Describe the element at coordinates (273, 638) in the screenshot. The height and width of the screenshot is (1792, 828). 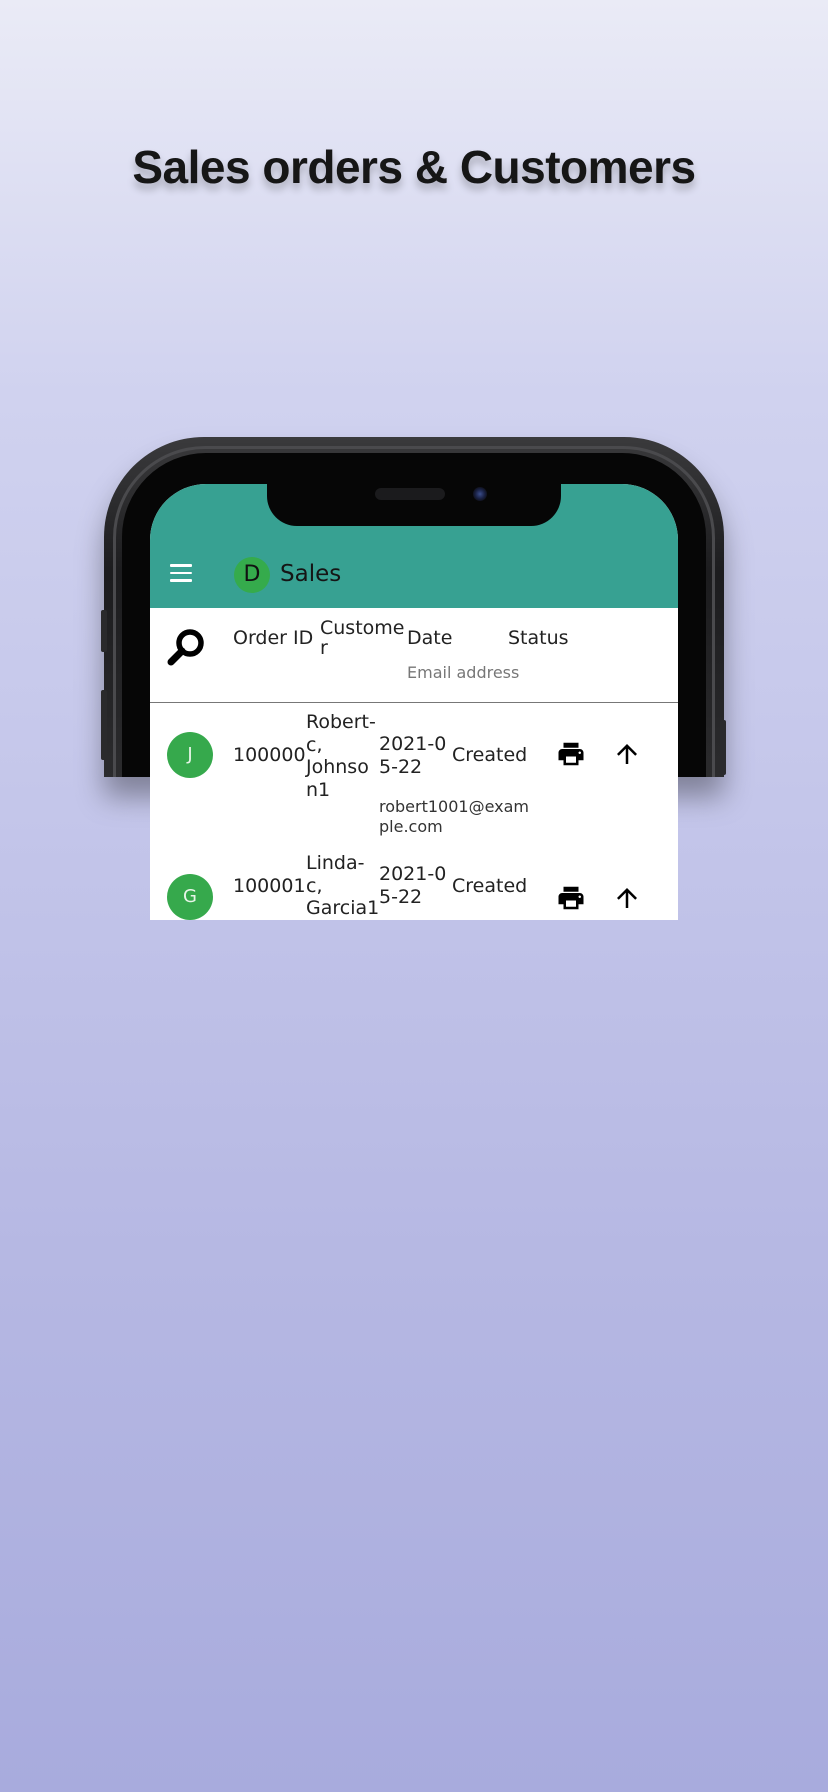
I see `column-header-order-id: Order ID` at that location.